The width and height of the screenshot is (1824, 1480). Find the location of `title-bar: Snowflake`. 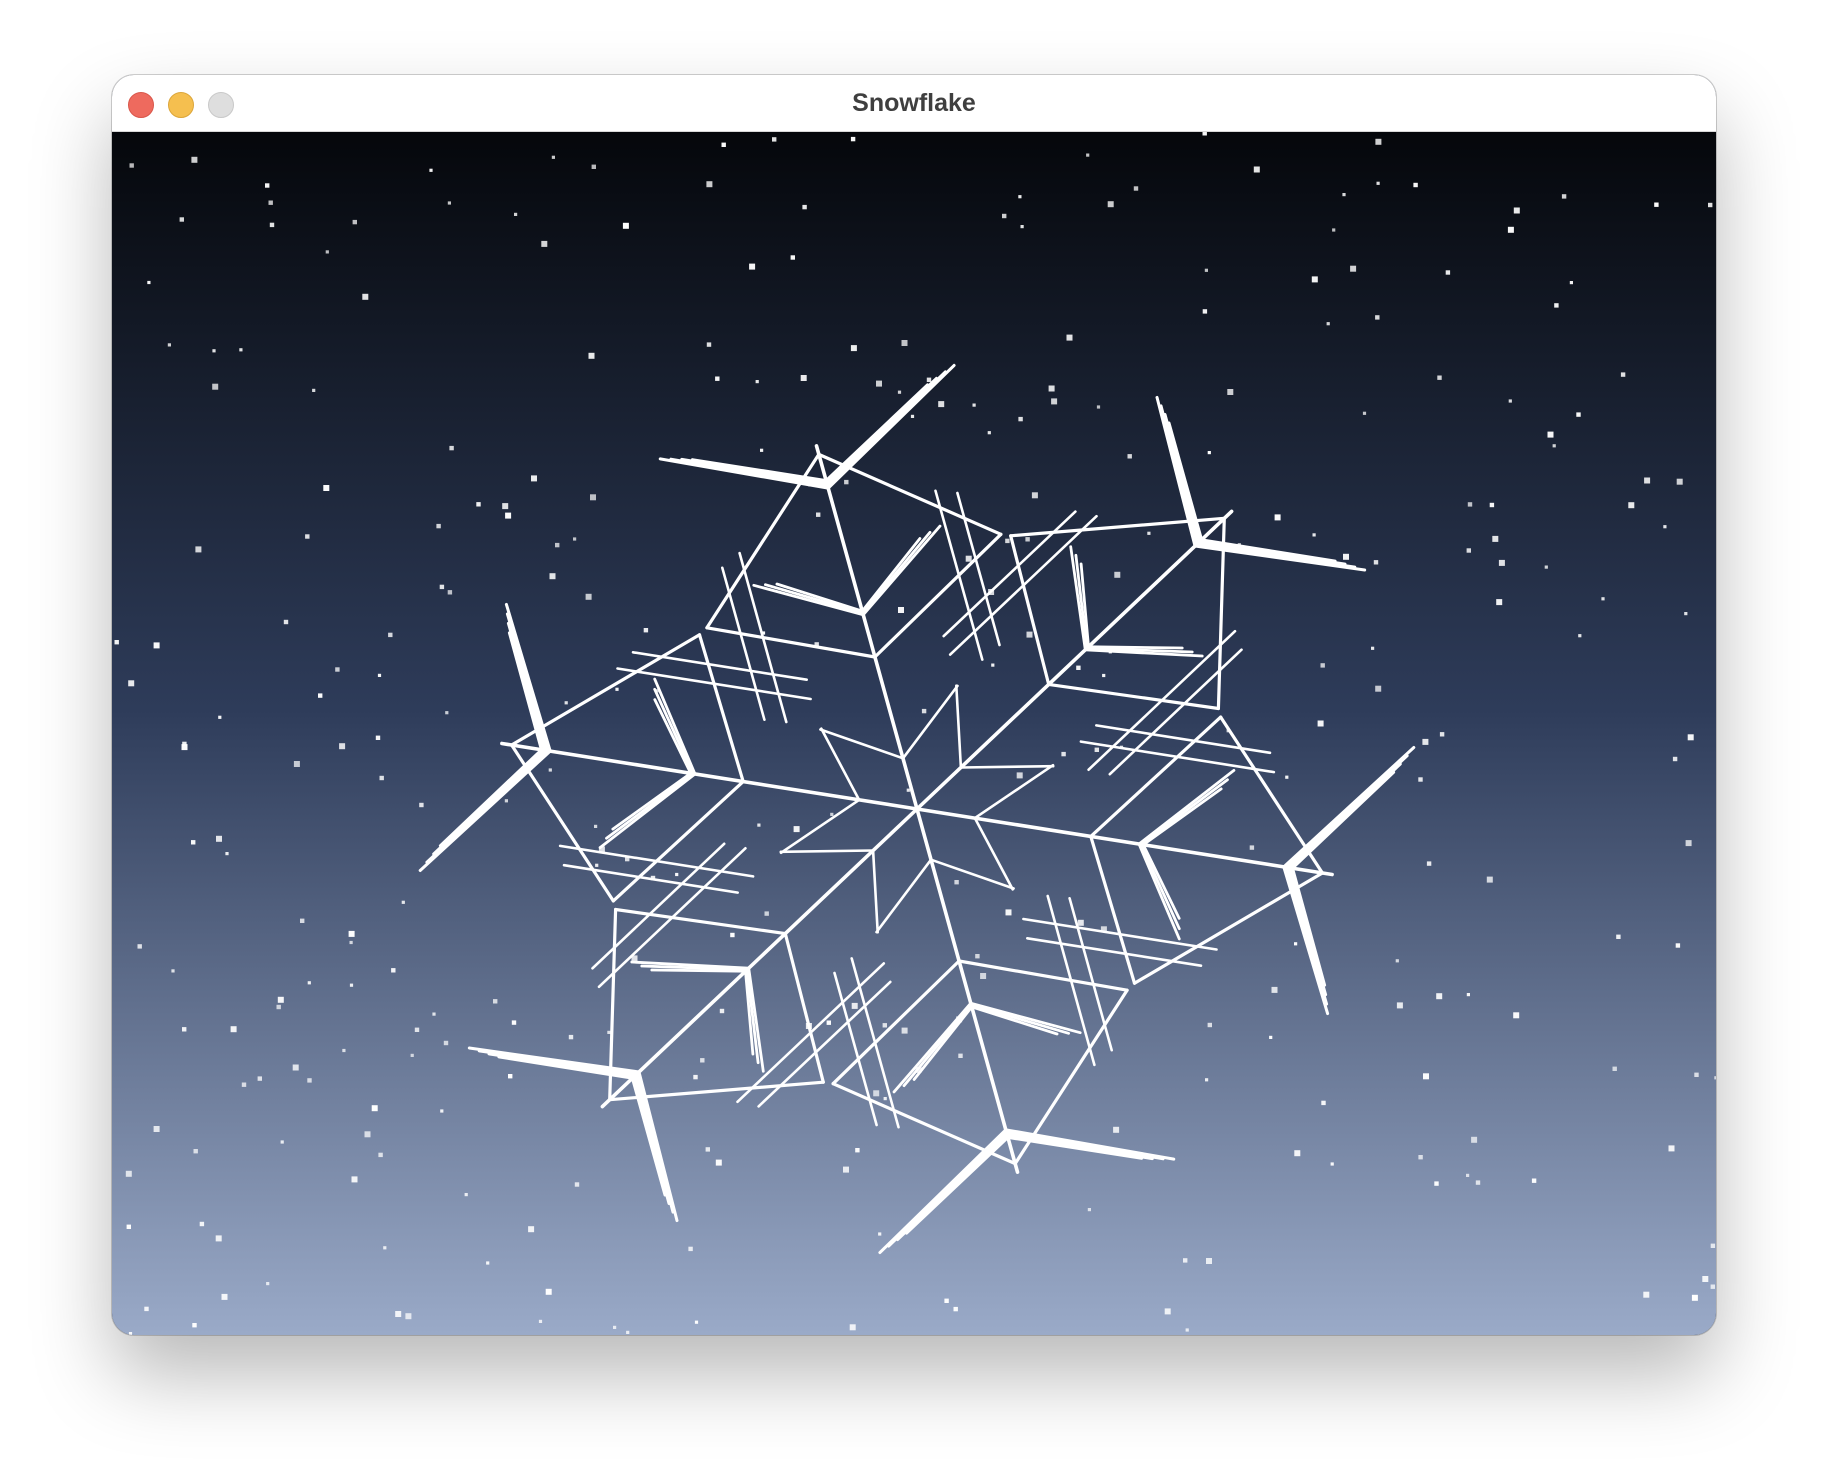

title-bar: Snowflake is located at coordinates (914, 103).